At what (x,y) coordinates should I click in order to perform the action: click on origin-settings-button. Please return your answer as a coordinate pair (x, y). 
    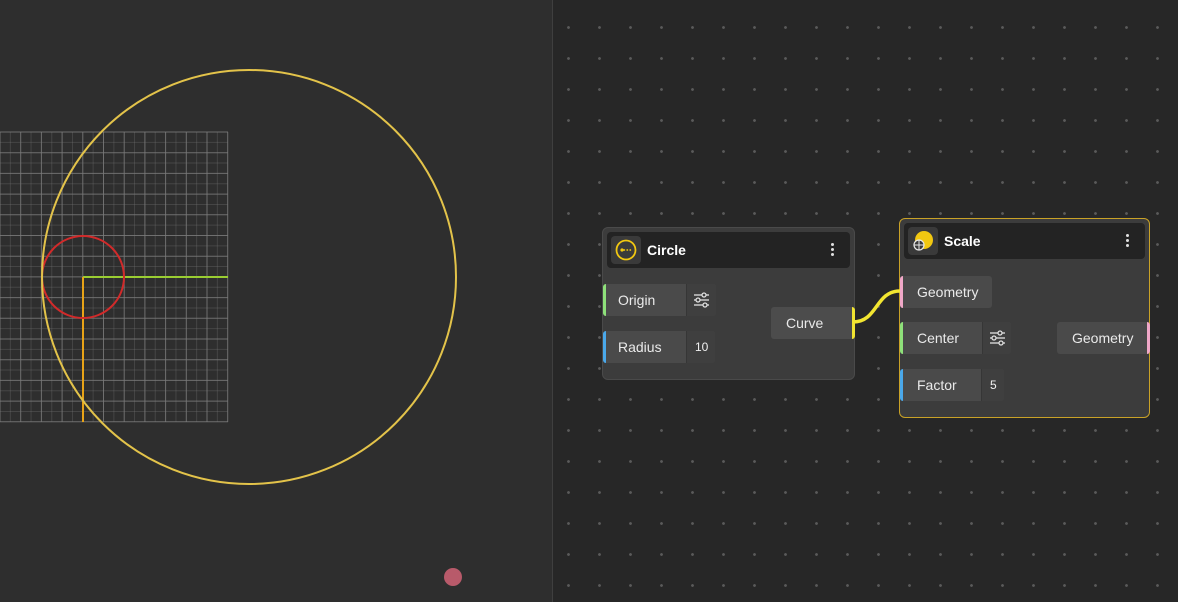
    Looking at the image, I should click on (701, 300).